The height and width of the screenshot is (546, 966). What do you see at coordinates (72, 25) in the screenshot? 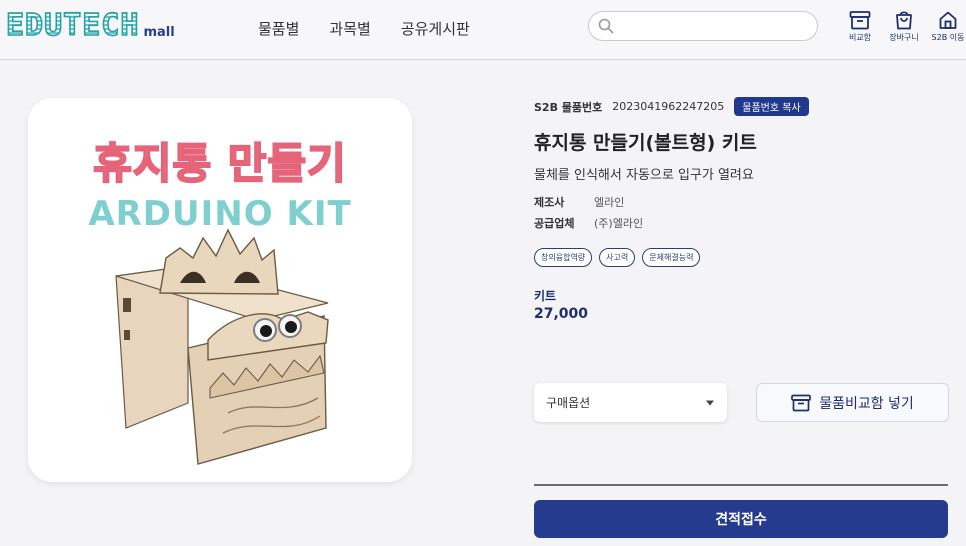
I see `logo-wordmark: EDUTECH` at bounding box center [72, 25].